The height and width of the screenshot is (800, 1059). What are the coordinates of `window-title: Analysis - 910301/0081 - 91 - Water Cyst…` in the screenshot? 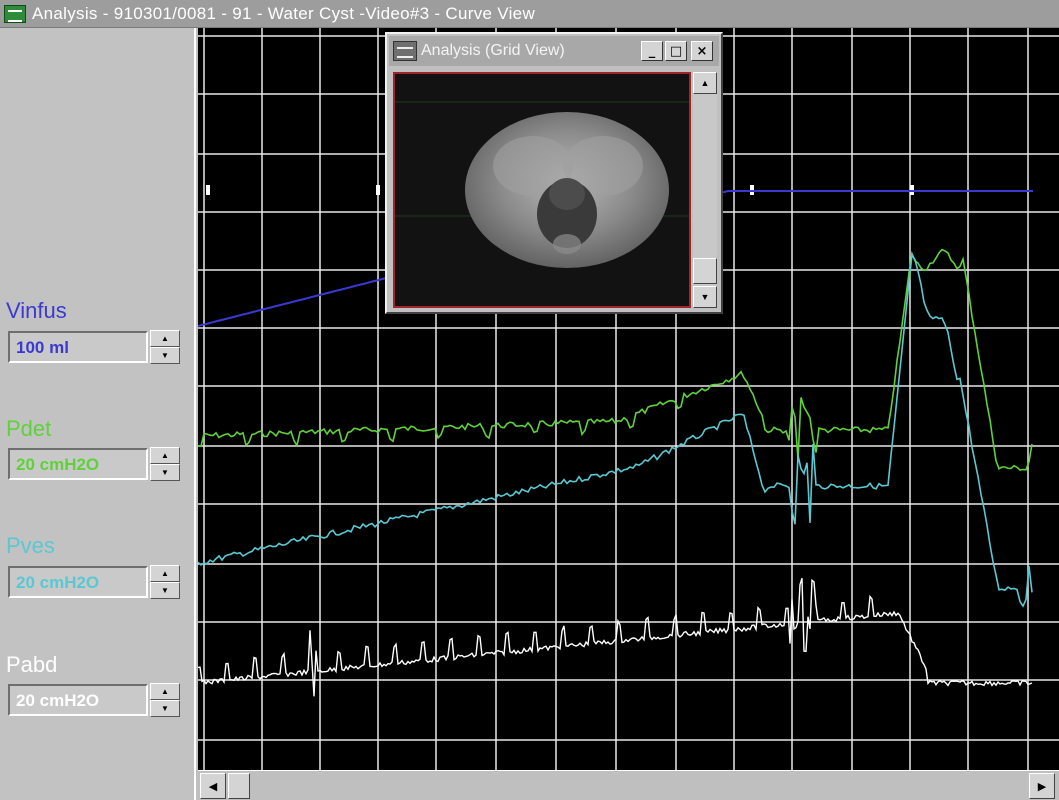 It's located at (284, 13).